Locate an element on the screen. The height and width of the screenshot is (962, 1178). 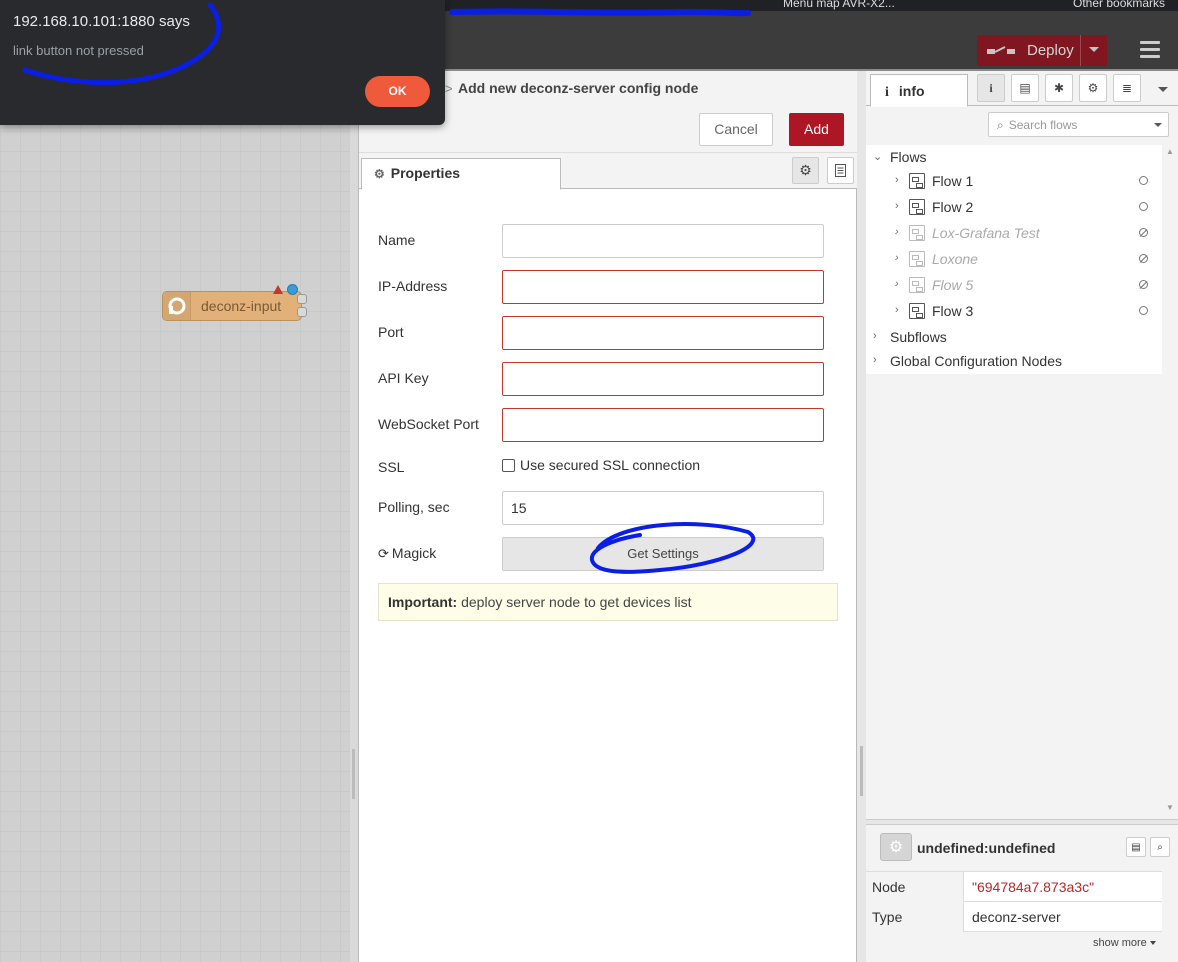
scroll-up-icon: ▲ is located at coordinates (1170, 151).